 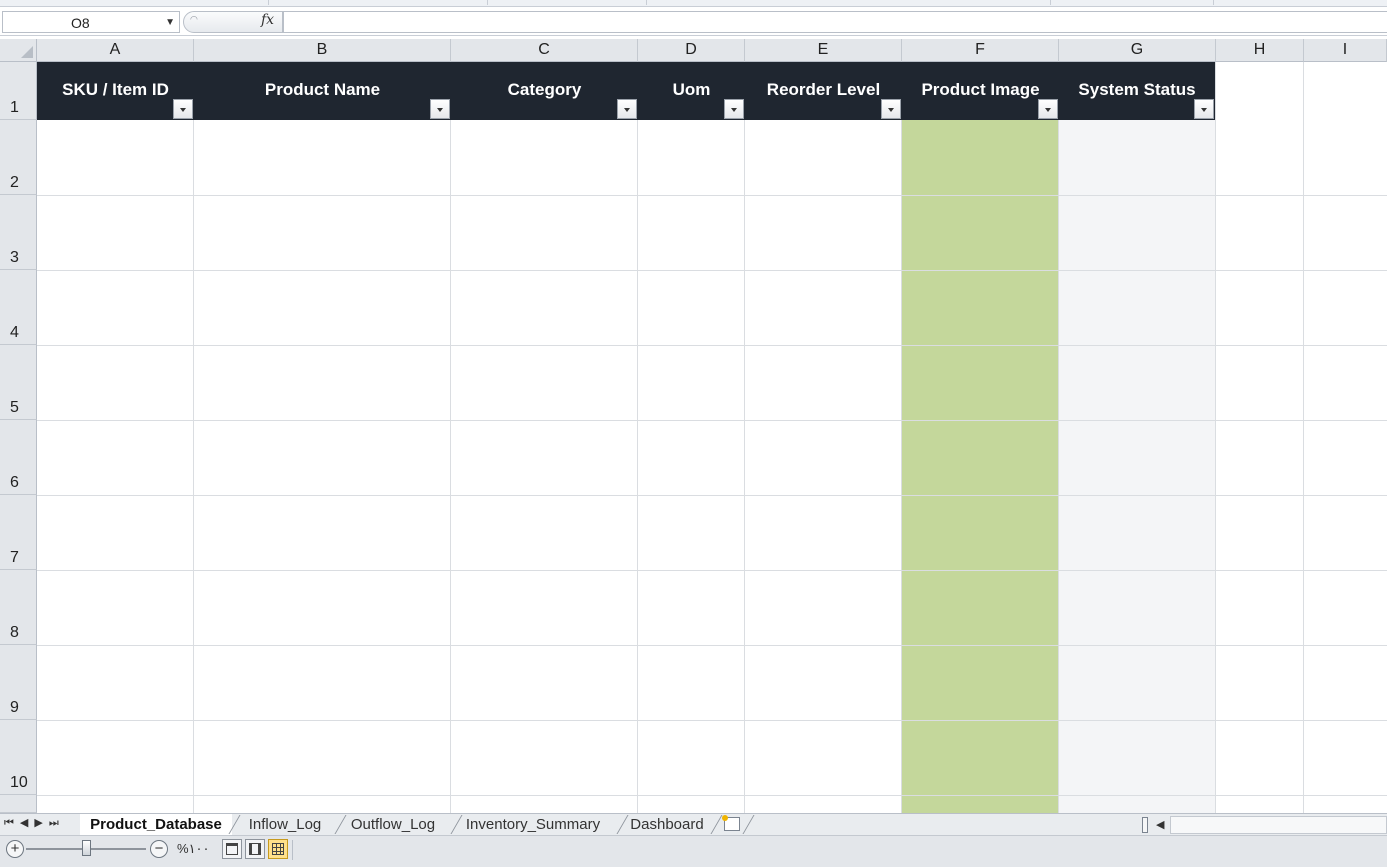 What do you see at coordinates (18, 757) in the screenshot?
I see `row-header-10: 10` at bounding box center [18, 757].